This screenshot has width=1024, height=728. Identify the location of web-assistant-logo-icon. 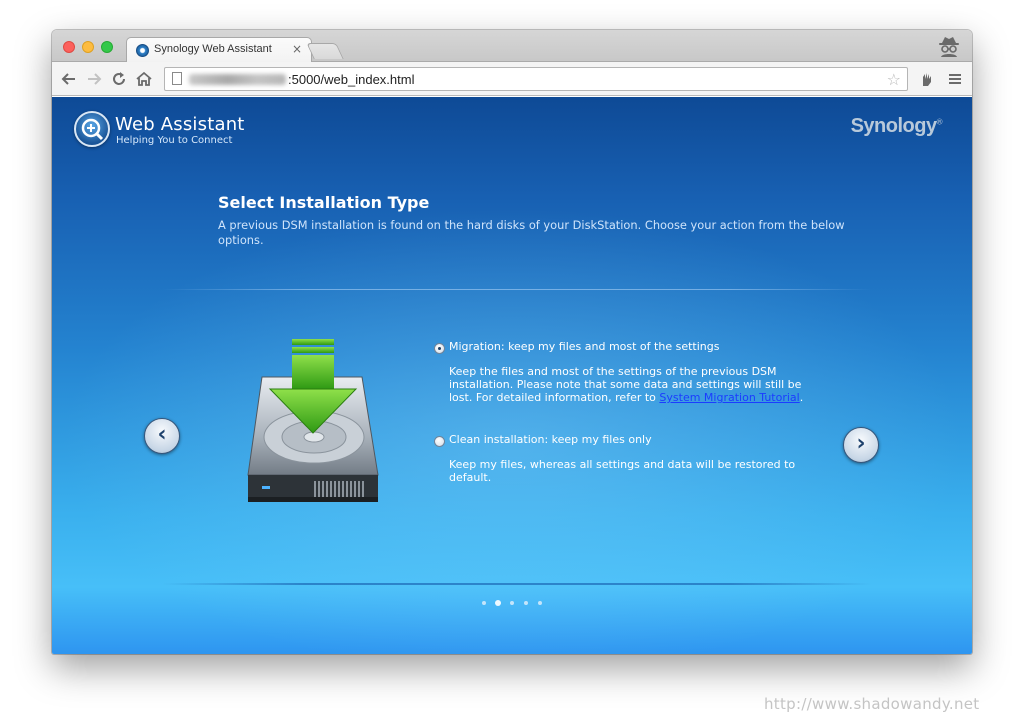
(92, 129).